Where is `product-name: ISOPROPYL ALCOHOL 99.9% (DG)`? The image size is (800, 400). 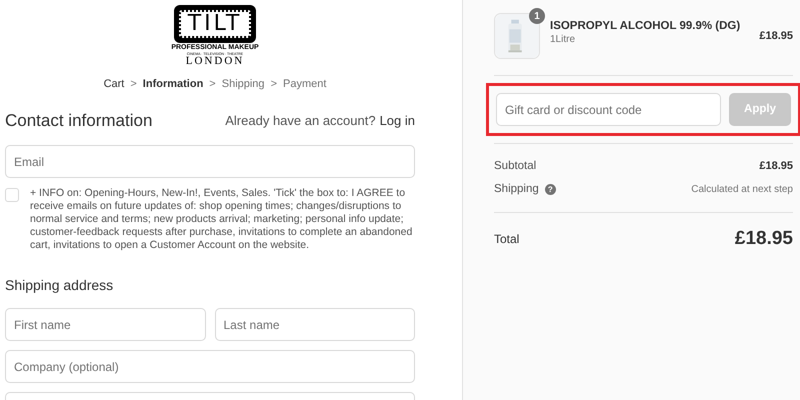
product-name: ISOPROPYL ALCOHOL 99.9% (DG) is located at coordinates (646, 25).